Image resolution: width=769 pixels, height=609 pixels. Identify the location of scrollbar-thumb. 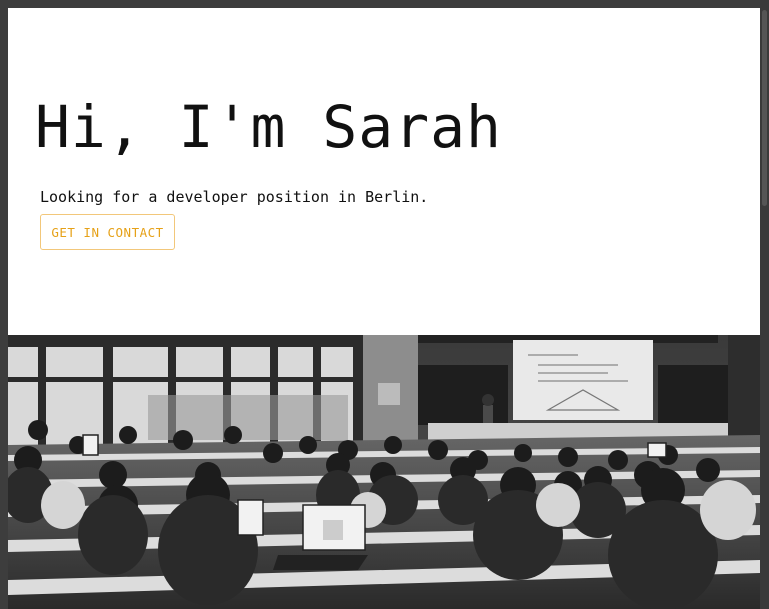
(764, 108).